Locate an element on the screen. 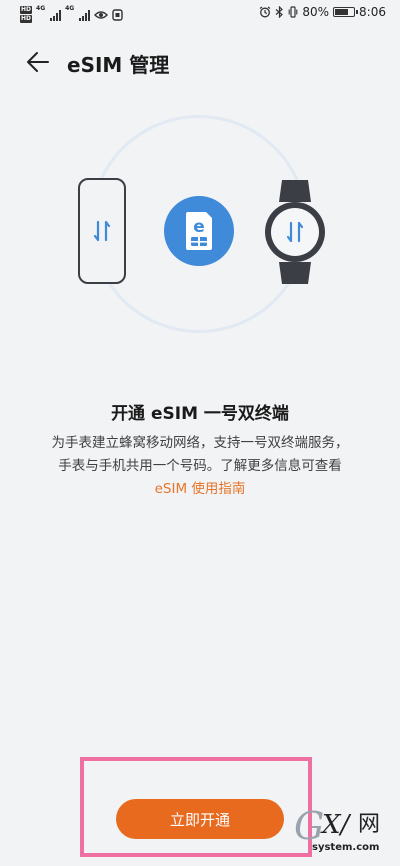 Image resolution: width=400 pixels, height=866 pixels. battery-fill is located at coordinates (341, 12).